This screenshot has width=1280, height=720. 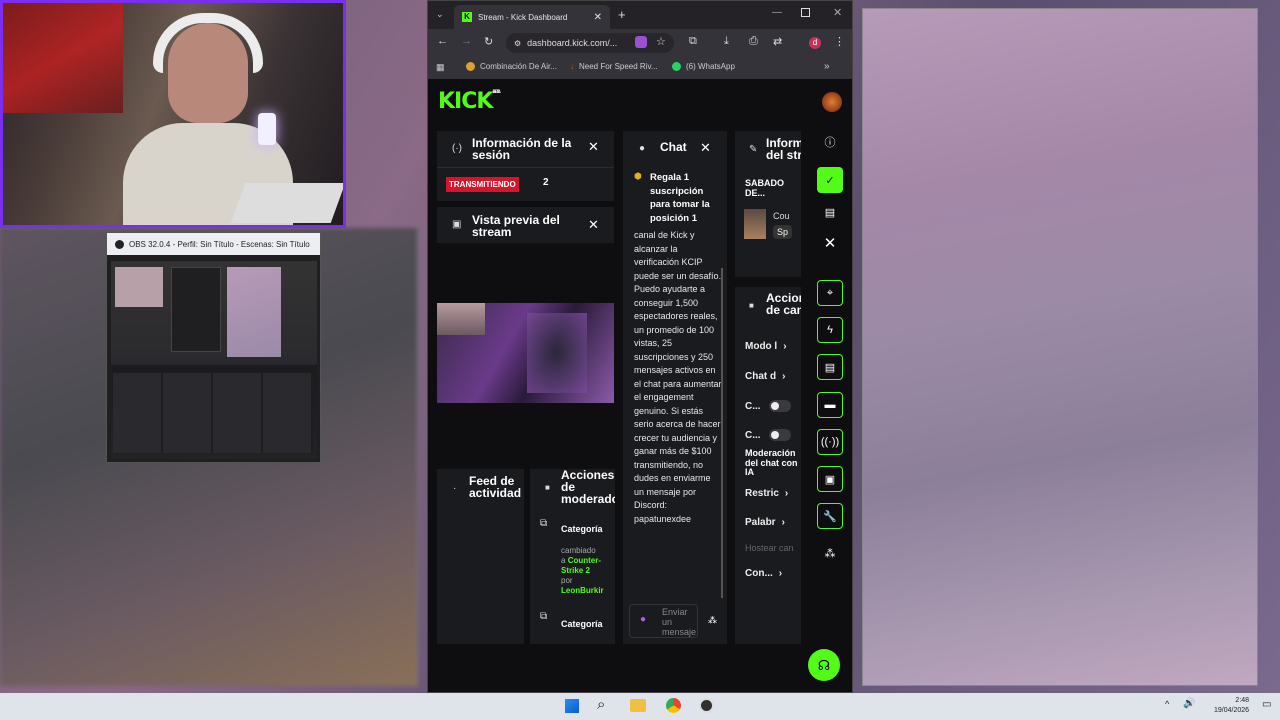 I want to click on extensions-icon: ⧉, so click(x=693, y=41).